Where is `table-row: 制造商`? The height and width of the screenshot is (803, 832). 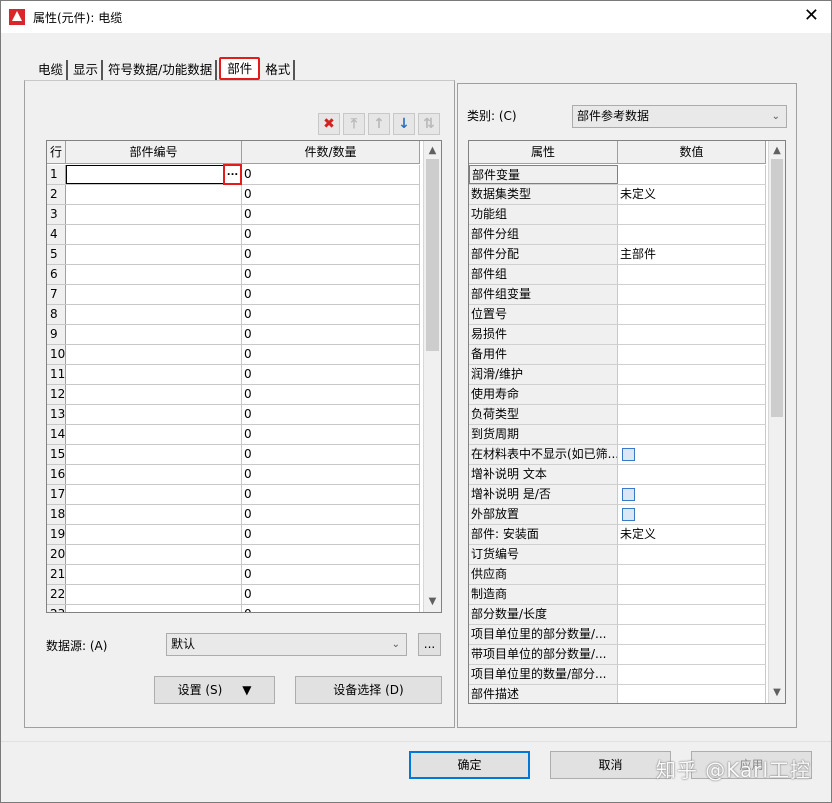 table-row: 制造商 is located at coordinates (617, 595).